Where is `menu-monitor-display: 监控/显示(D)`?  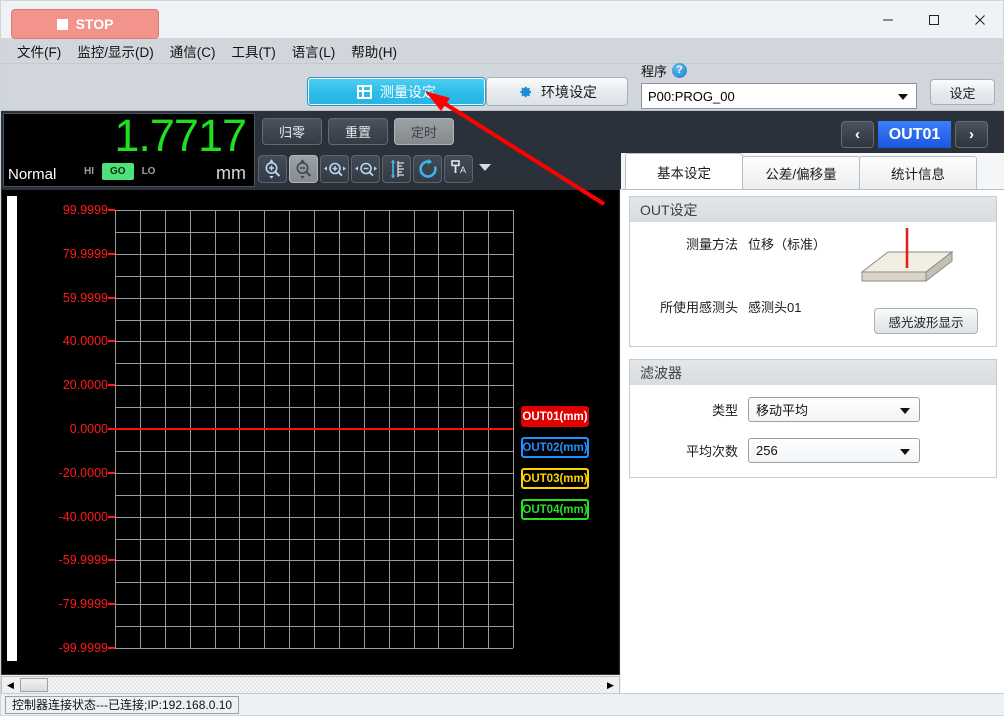 menu-monitor-display: 监控/显示(D) is located at coordinates (115, 51).